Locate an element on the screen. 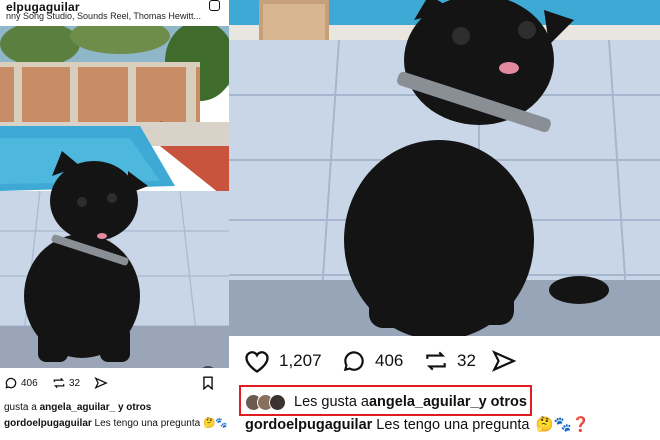 This screenshot has height=440, width=660. repost-count: 32 is located at coordinates (75, 383).